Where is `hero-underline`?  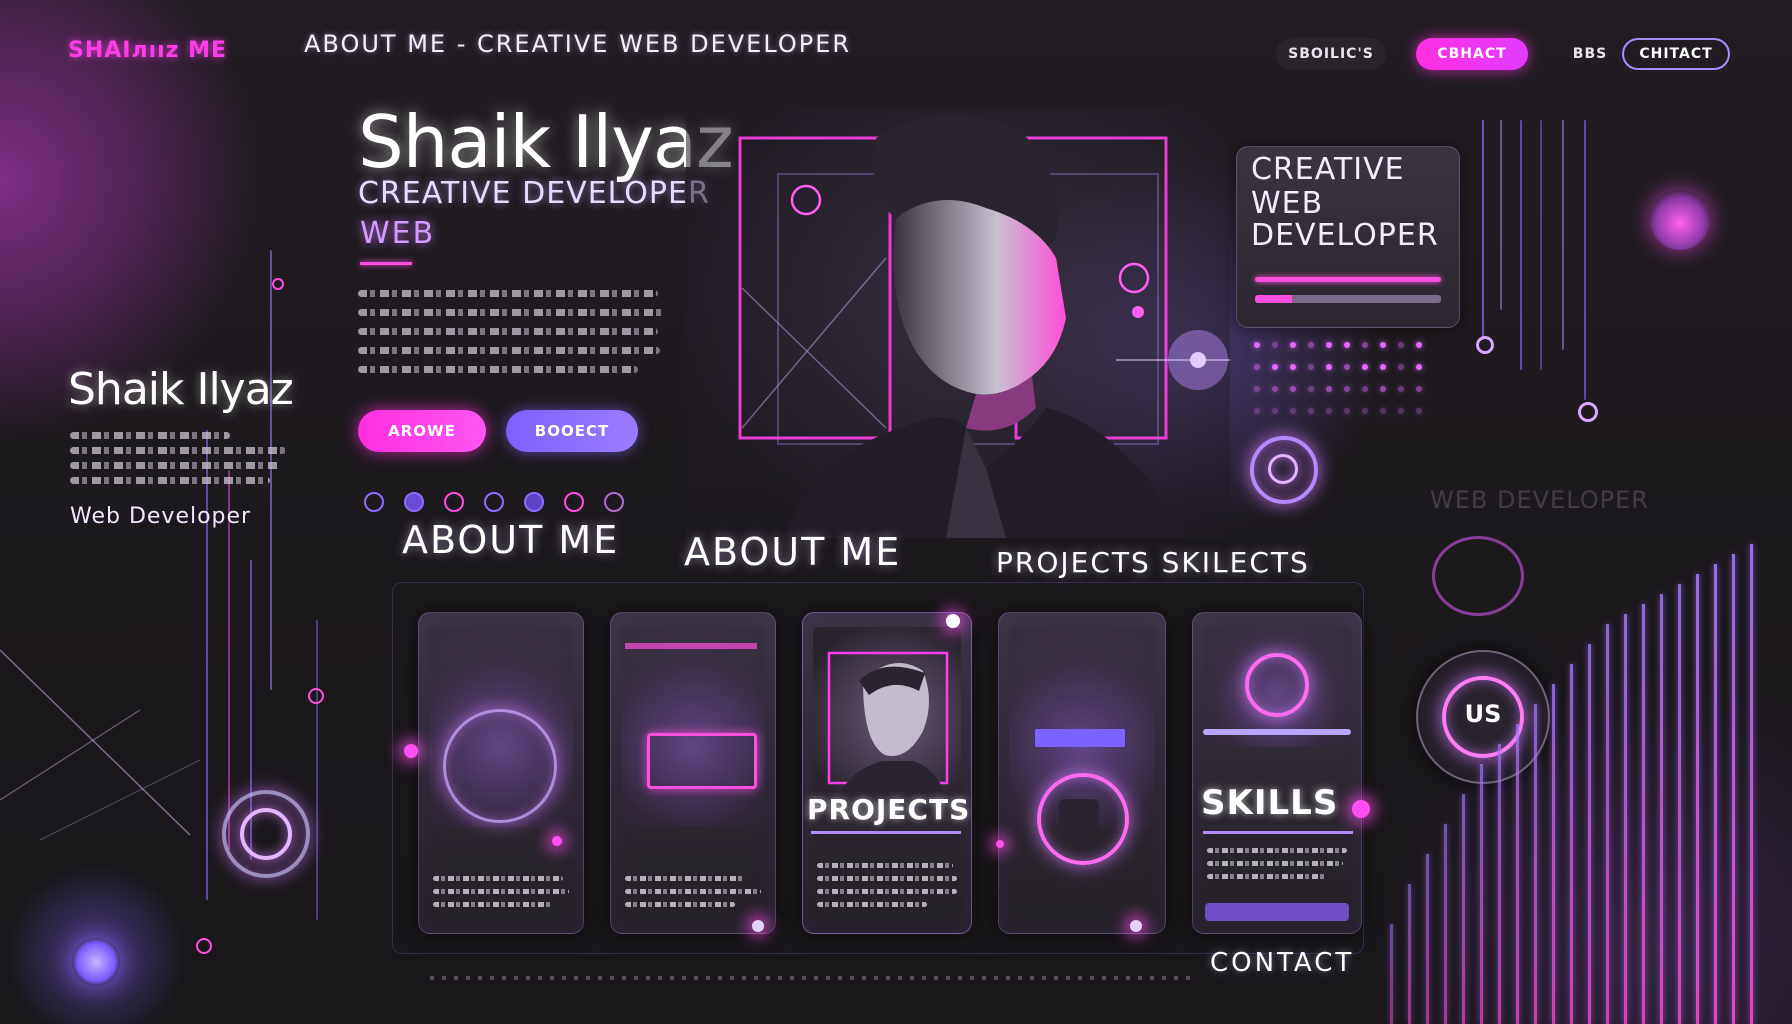 hero-underline is located at coordinates (386, 263).